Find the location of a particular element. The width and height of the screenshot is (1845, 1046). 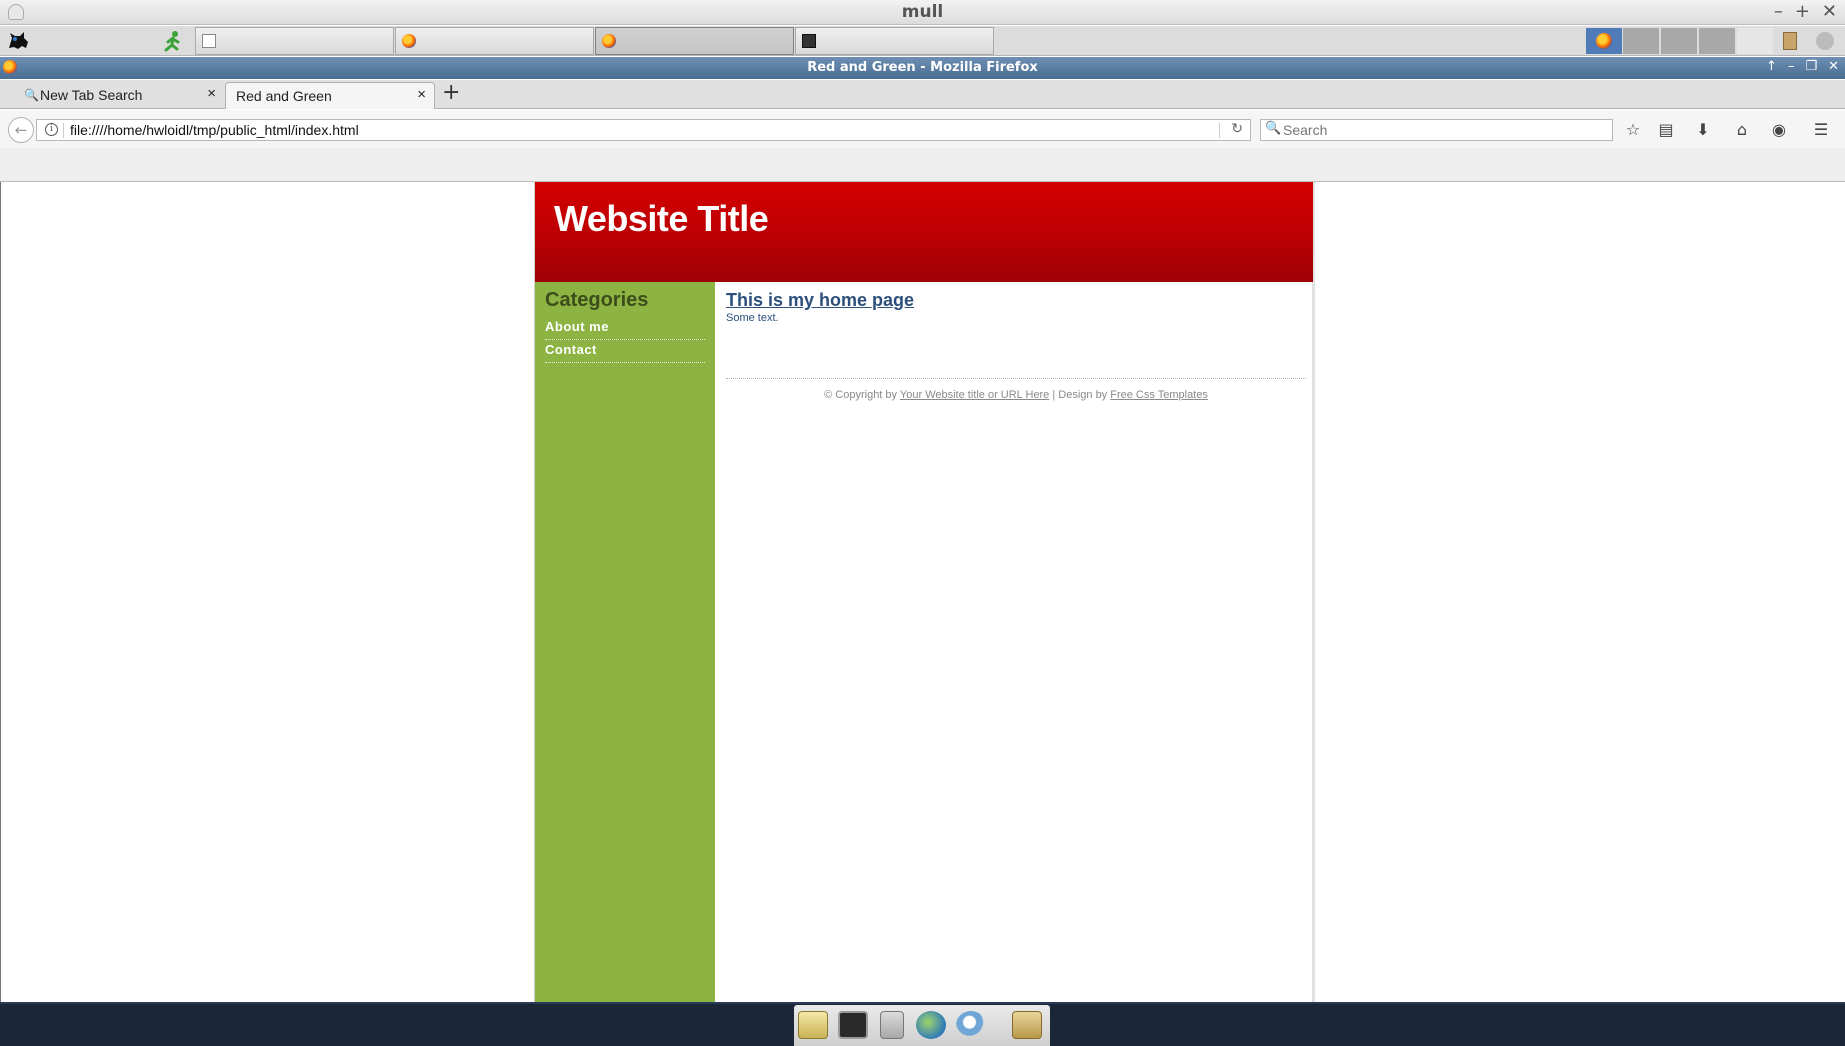

firefox-title-bar: Red and Green - Mozilla Firefox ↑ – ❐ ✕ is located at coordinates (922, 68).